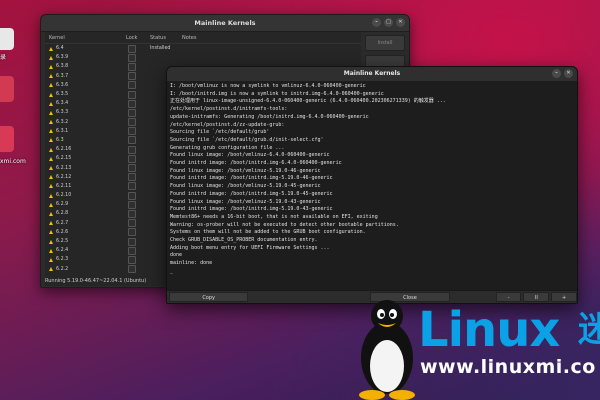 This screenshot has width=600, height=400. I want to click on header-notes: Notes, so click(271, 38).